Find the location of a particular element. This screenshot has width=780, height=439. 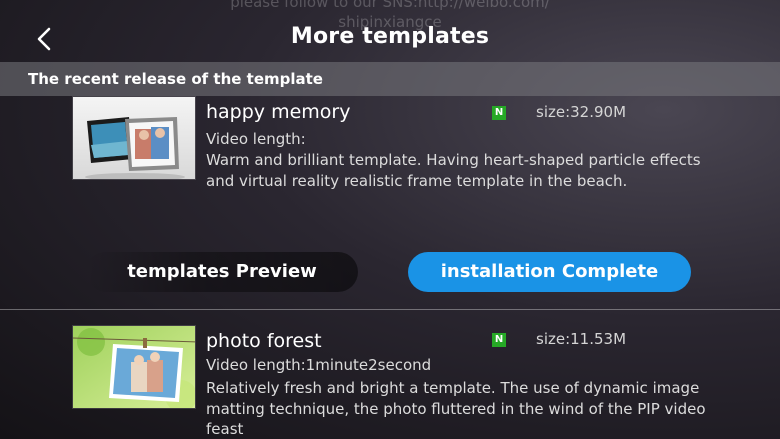

navigation-bar: More templates is located at coordinates (390, 32).